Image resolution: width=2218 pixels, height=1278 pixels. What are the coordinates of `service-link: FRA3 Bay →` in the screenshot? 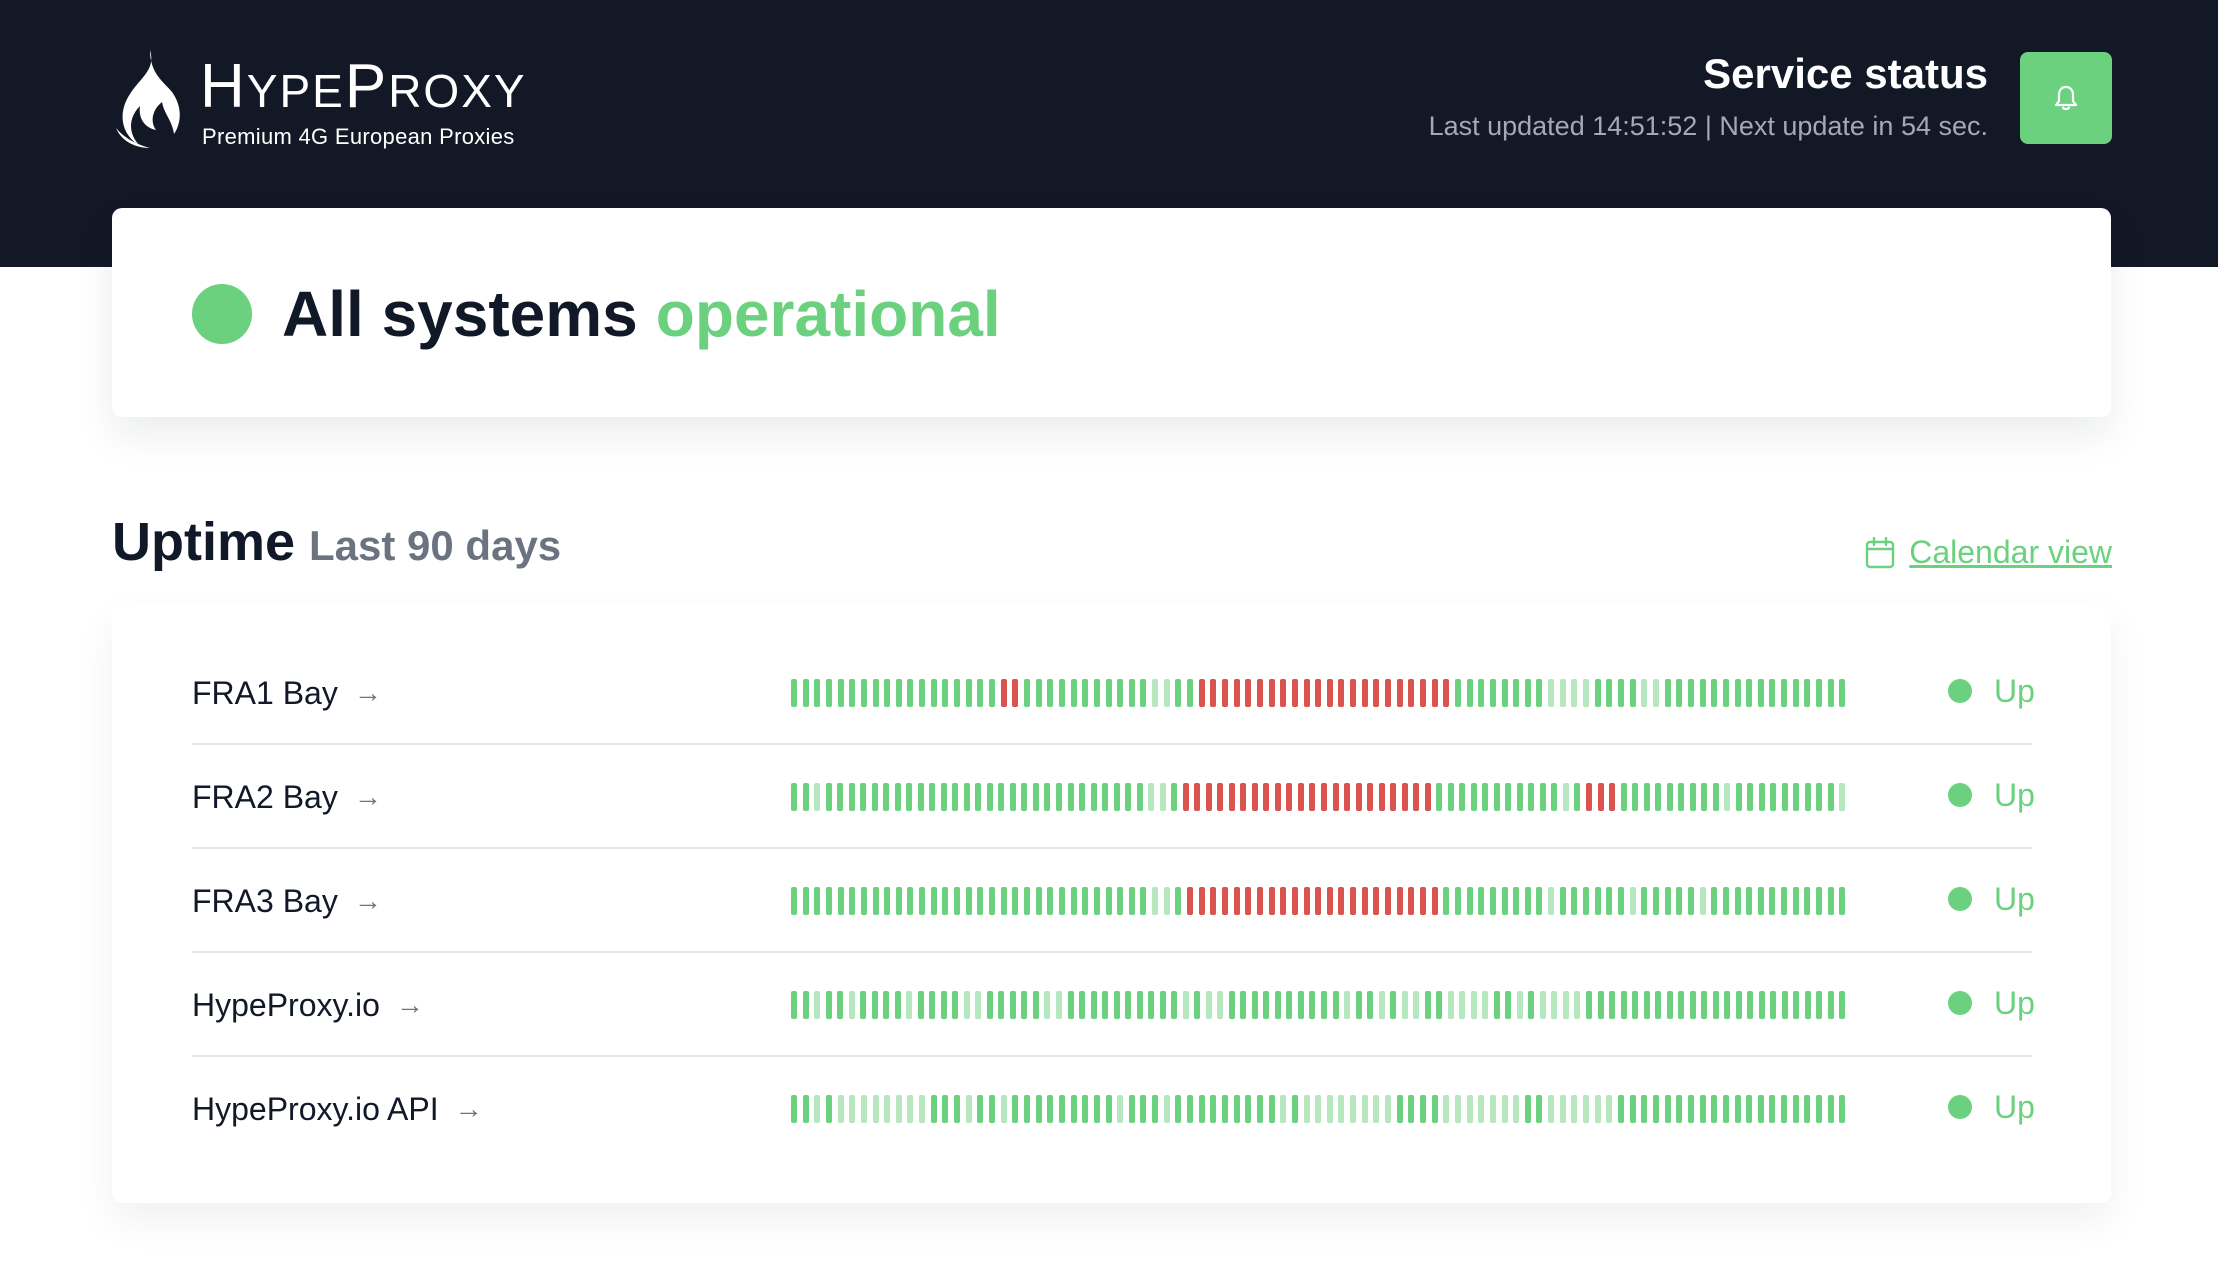 It's located at (287, 901).